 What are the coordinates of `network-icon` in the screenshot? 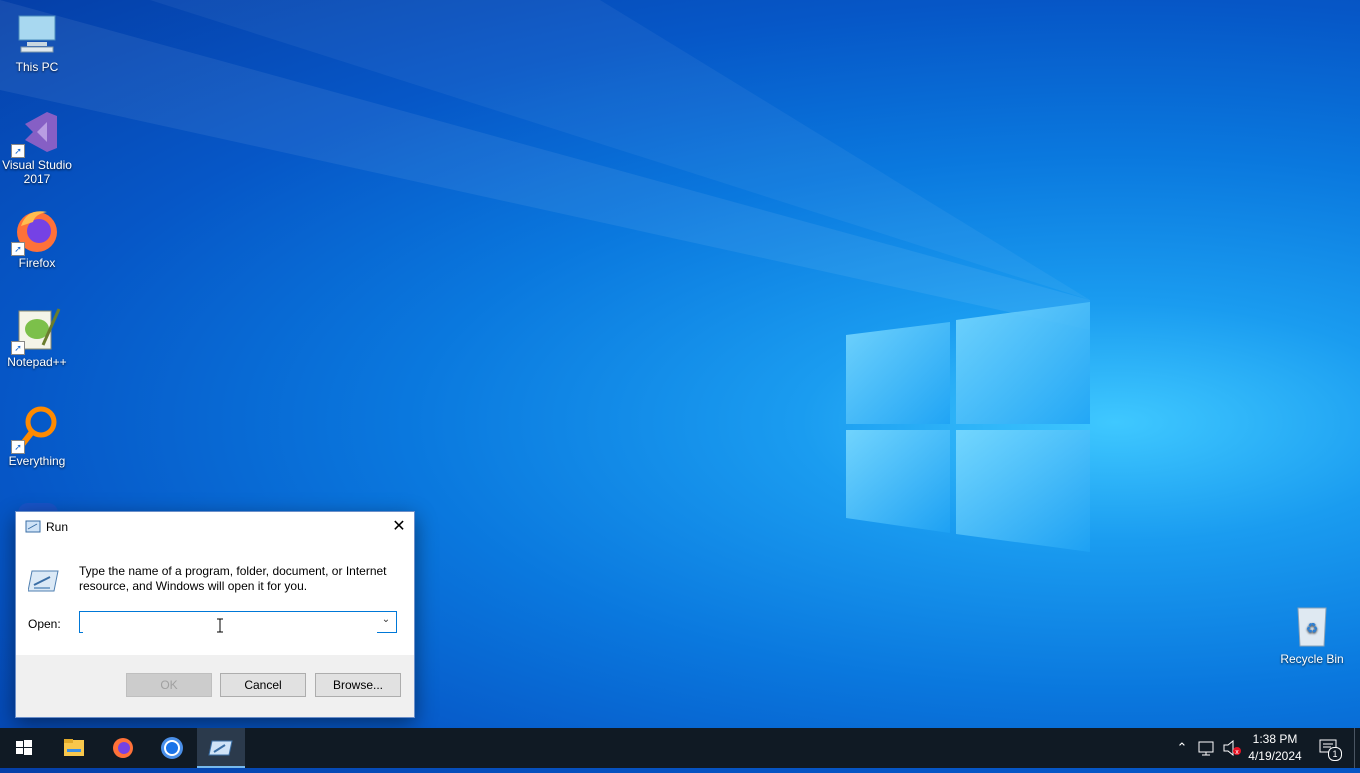 It's located at (1206, 748).